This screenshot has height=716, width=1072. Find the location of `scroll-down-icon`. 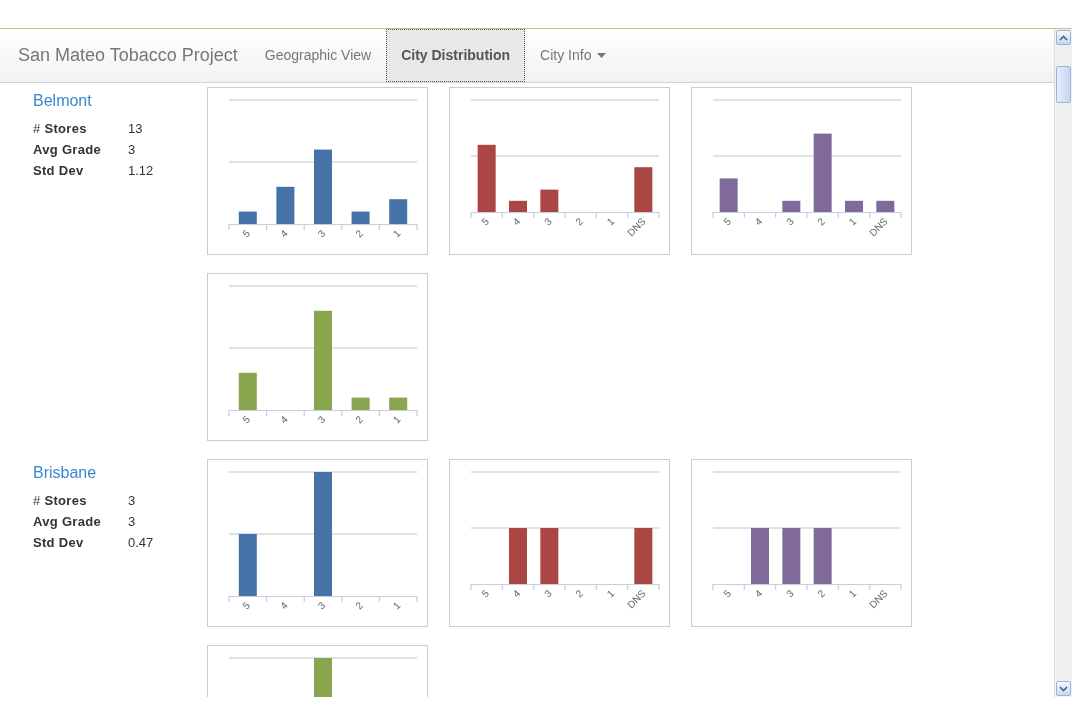

scroll-down-icon is located at coordinates (1063, 688).